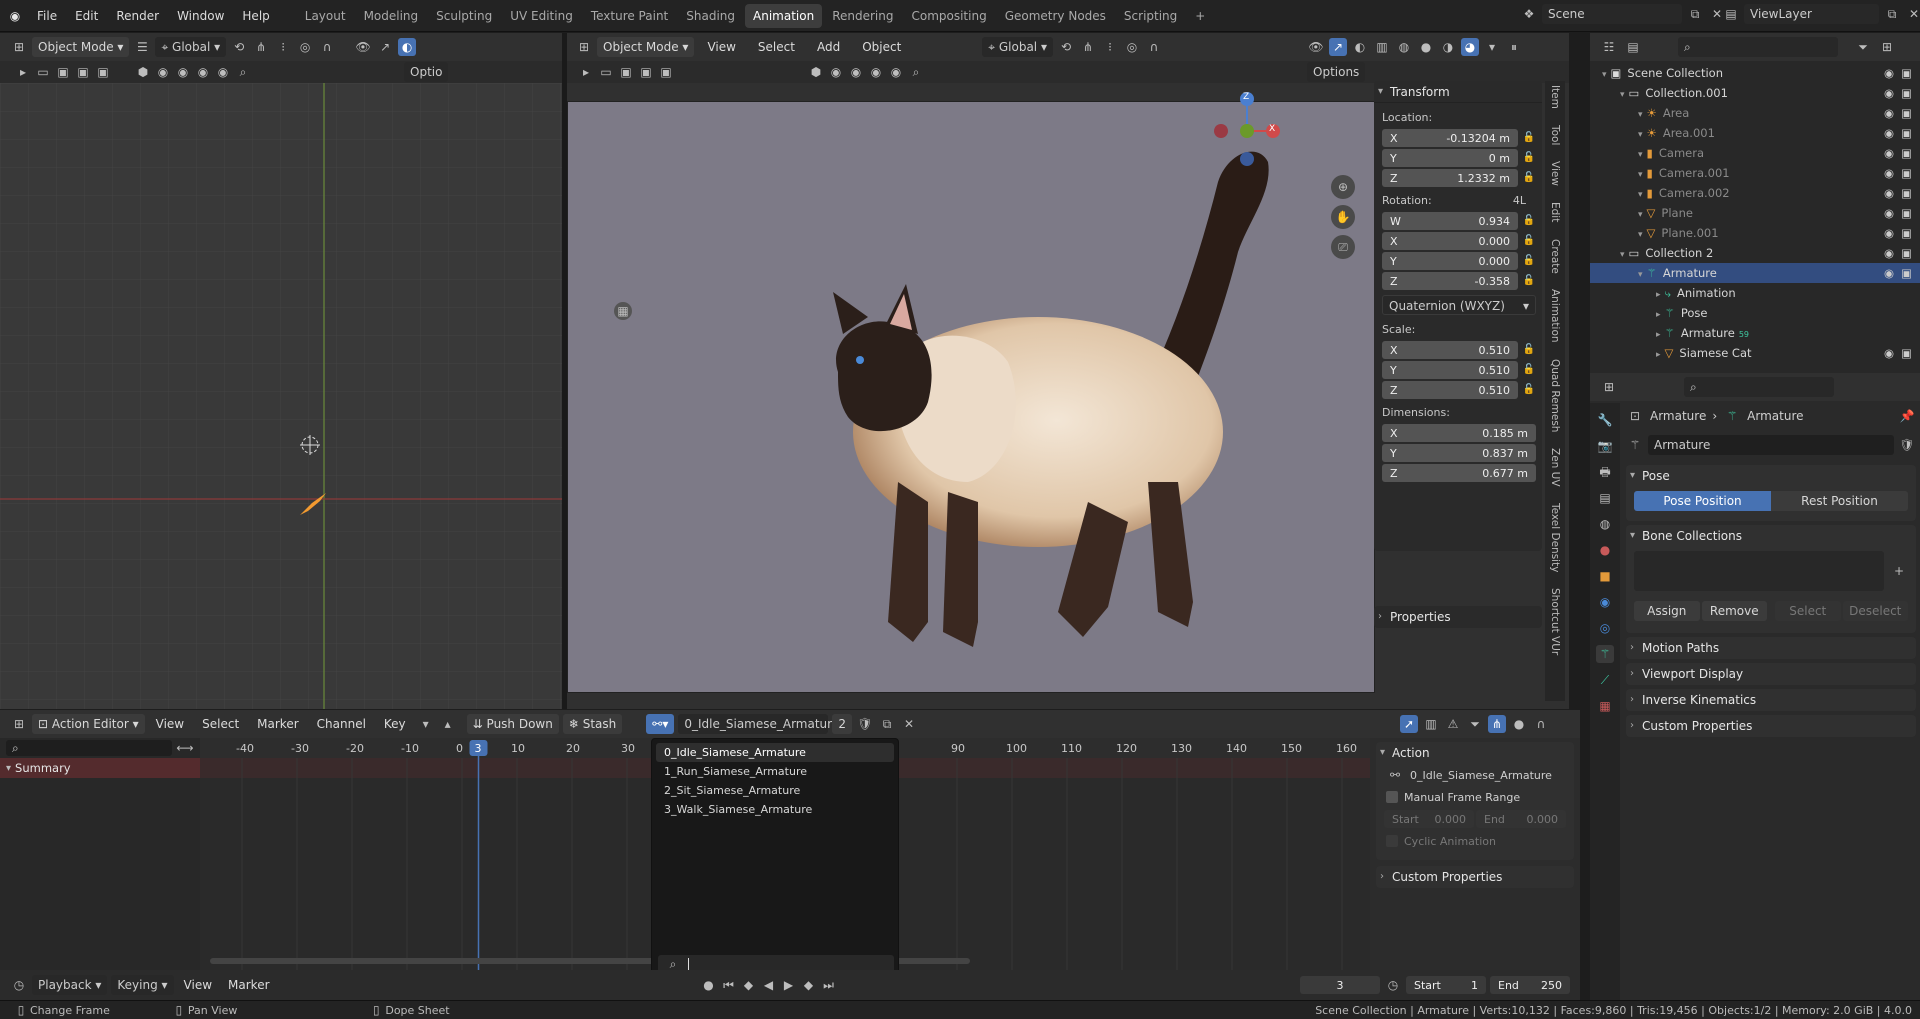  What do you see at coordinates (1755, 253) in the screenshot?
I see `outliner-item: ▾ ▭ Collection 2 ◉ ▣` at bounding box center [1755, 253].